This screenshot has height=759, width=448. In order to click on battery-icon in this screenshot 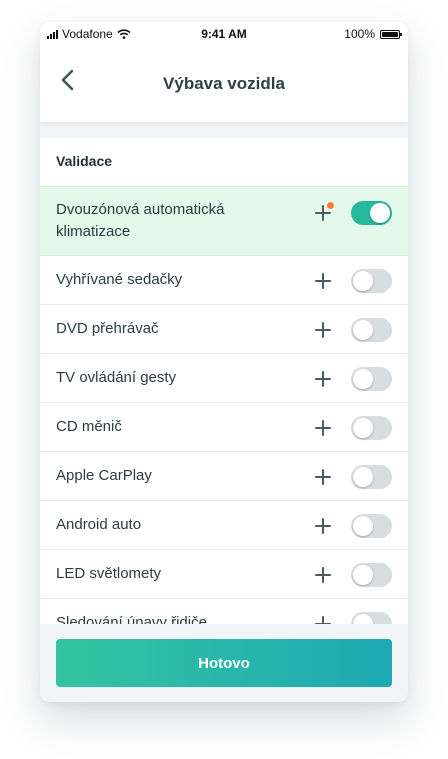, I will do `click(391, 34)`.